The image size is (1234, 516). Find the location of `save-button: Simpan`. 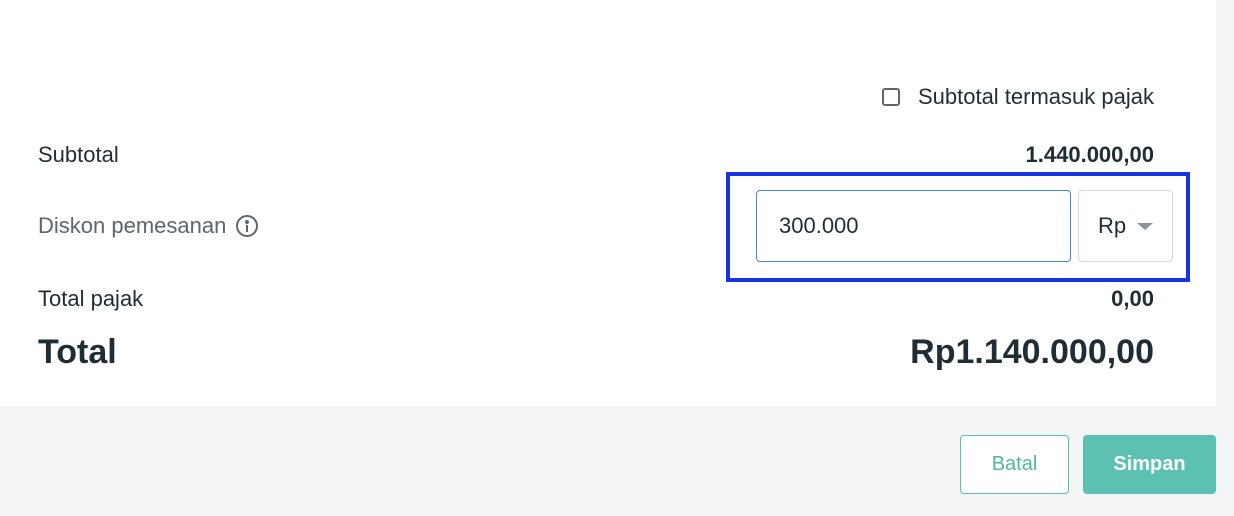

save-button: Simpan is located at coordinates (1149, 464).